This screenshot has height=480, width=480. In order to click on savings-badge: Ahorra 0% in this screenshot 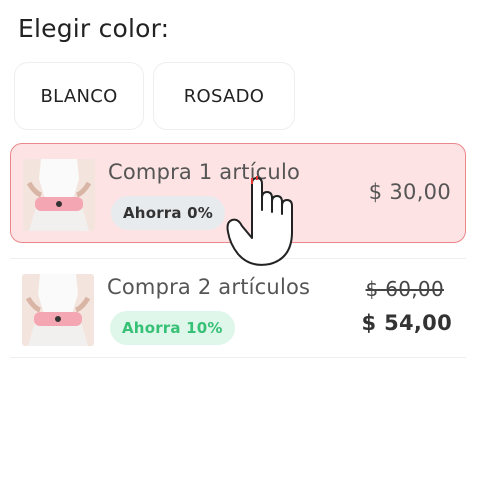, I will do `click(168, 213)`.